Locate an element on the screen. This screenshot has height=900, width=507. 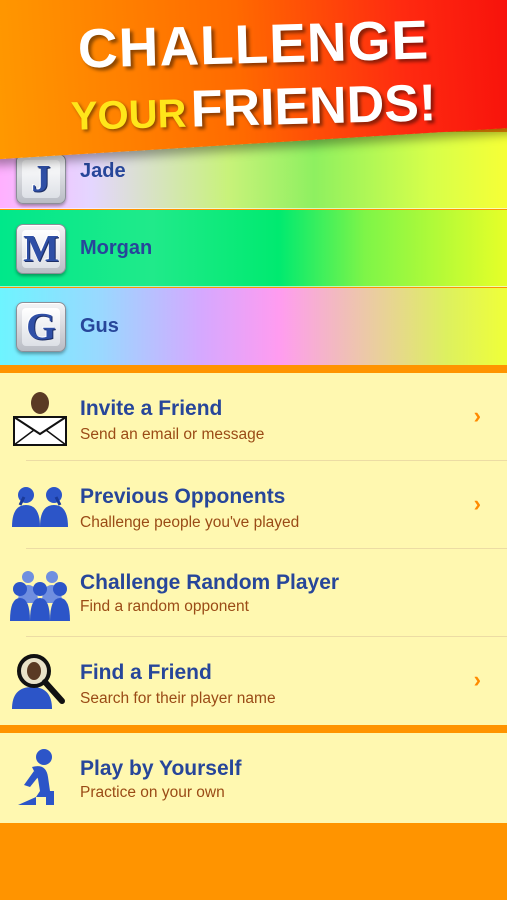
challenge-random-title: Challenge Random Player is located at coordinates (210, 582).